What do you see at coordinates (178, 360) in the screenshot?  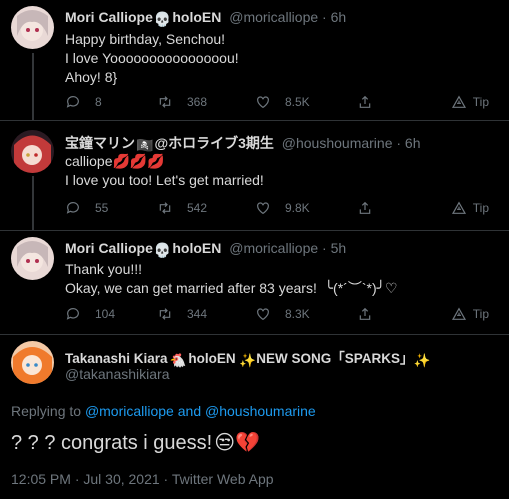 I see `chicken-emoji-icon: 🐔` at bounding box center [178, 360].